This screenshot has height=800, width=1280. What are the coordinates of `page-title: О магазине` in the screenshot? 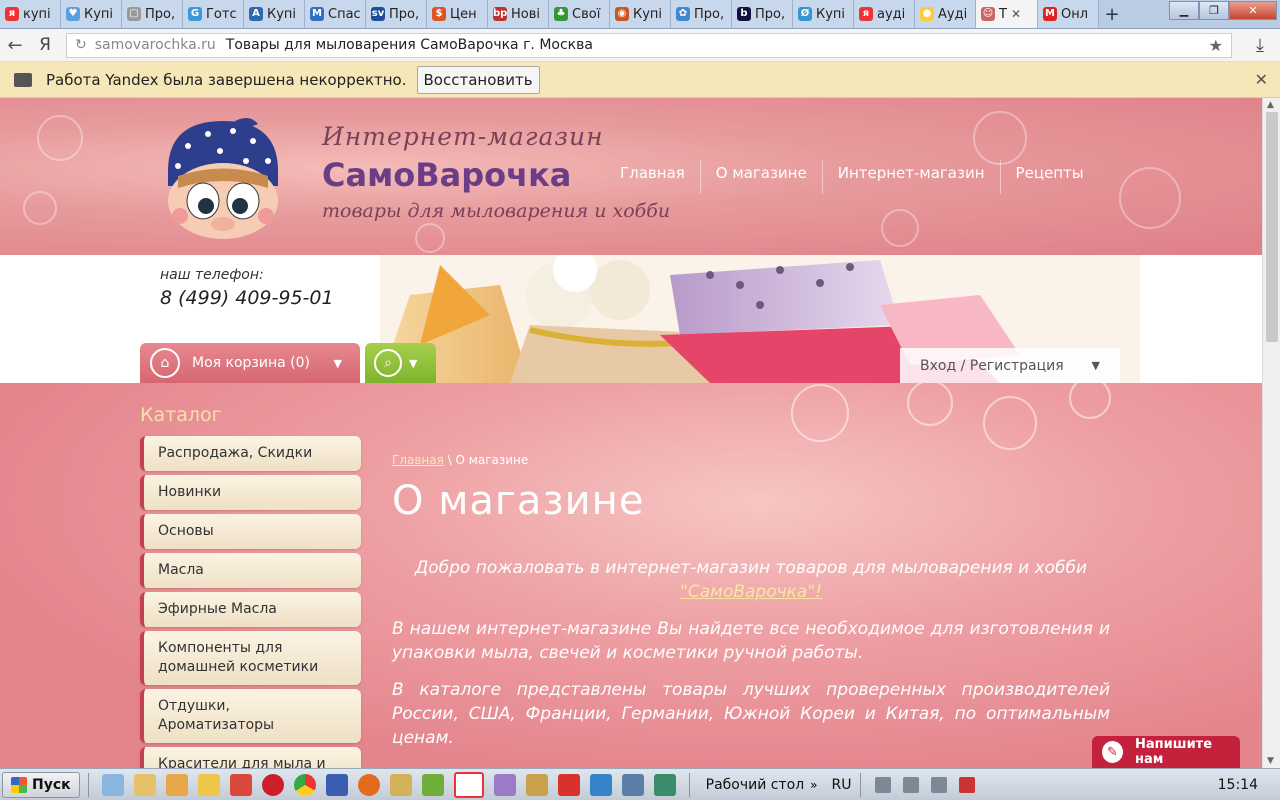 It's located at (518, 501).